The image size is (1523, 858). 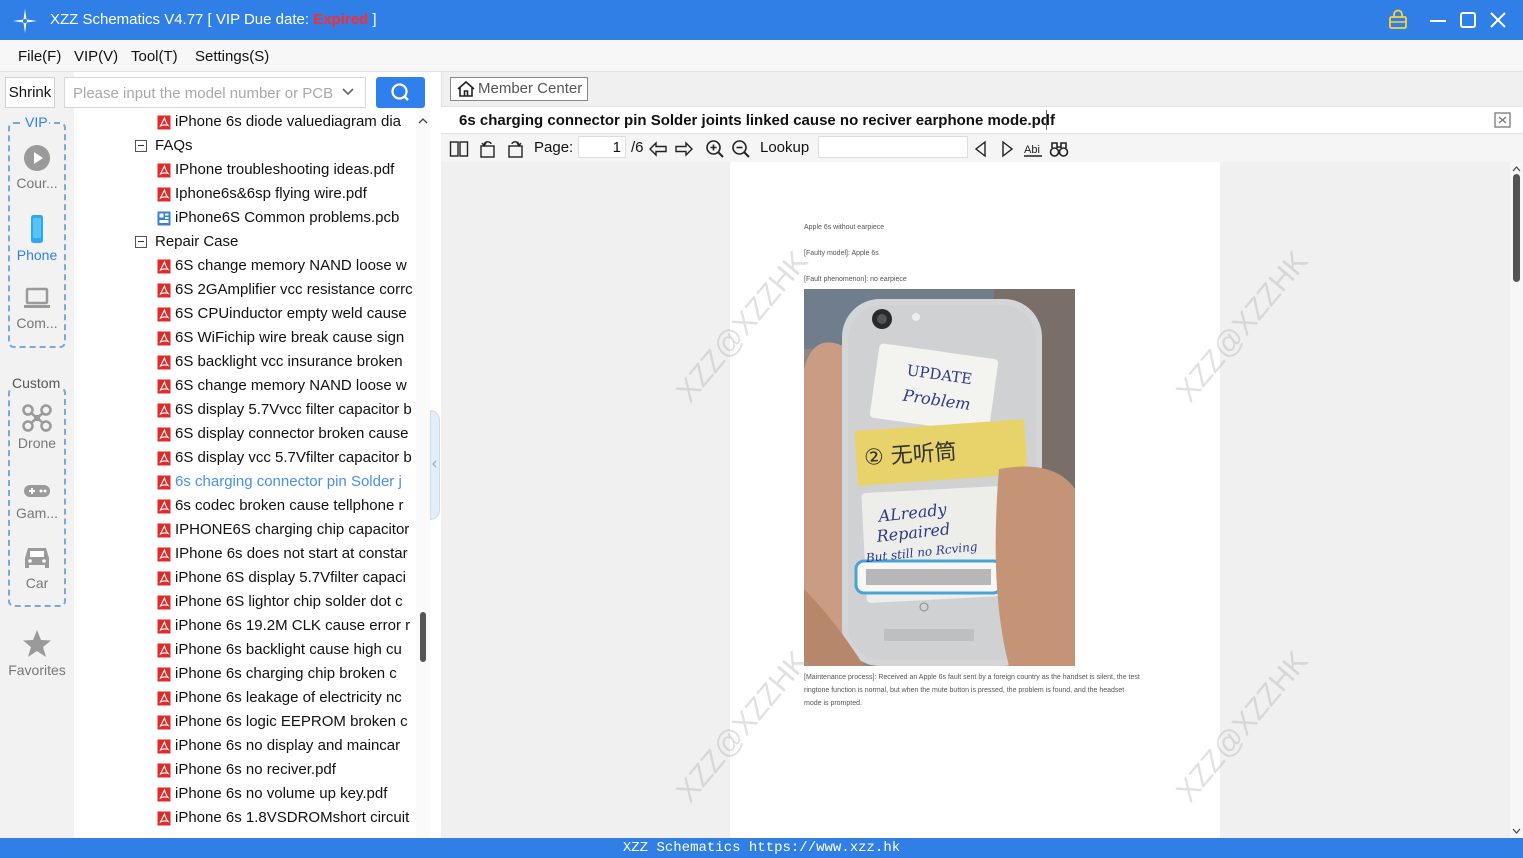 I want to click on menu-tool: Tool(T), so click(x=154, y=56).